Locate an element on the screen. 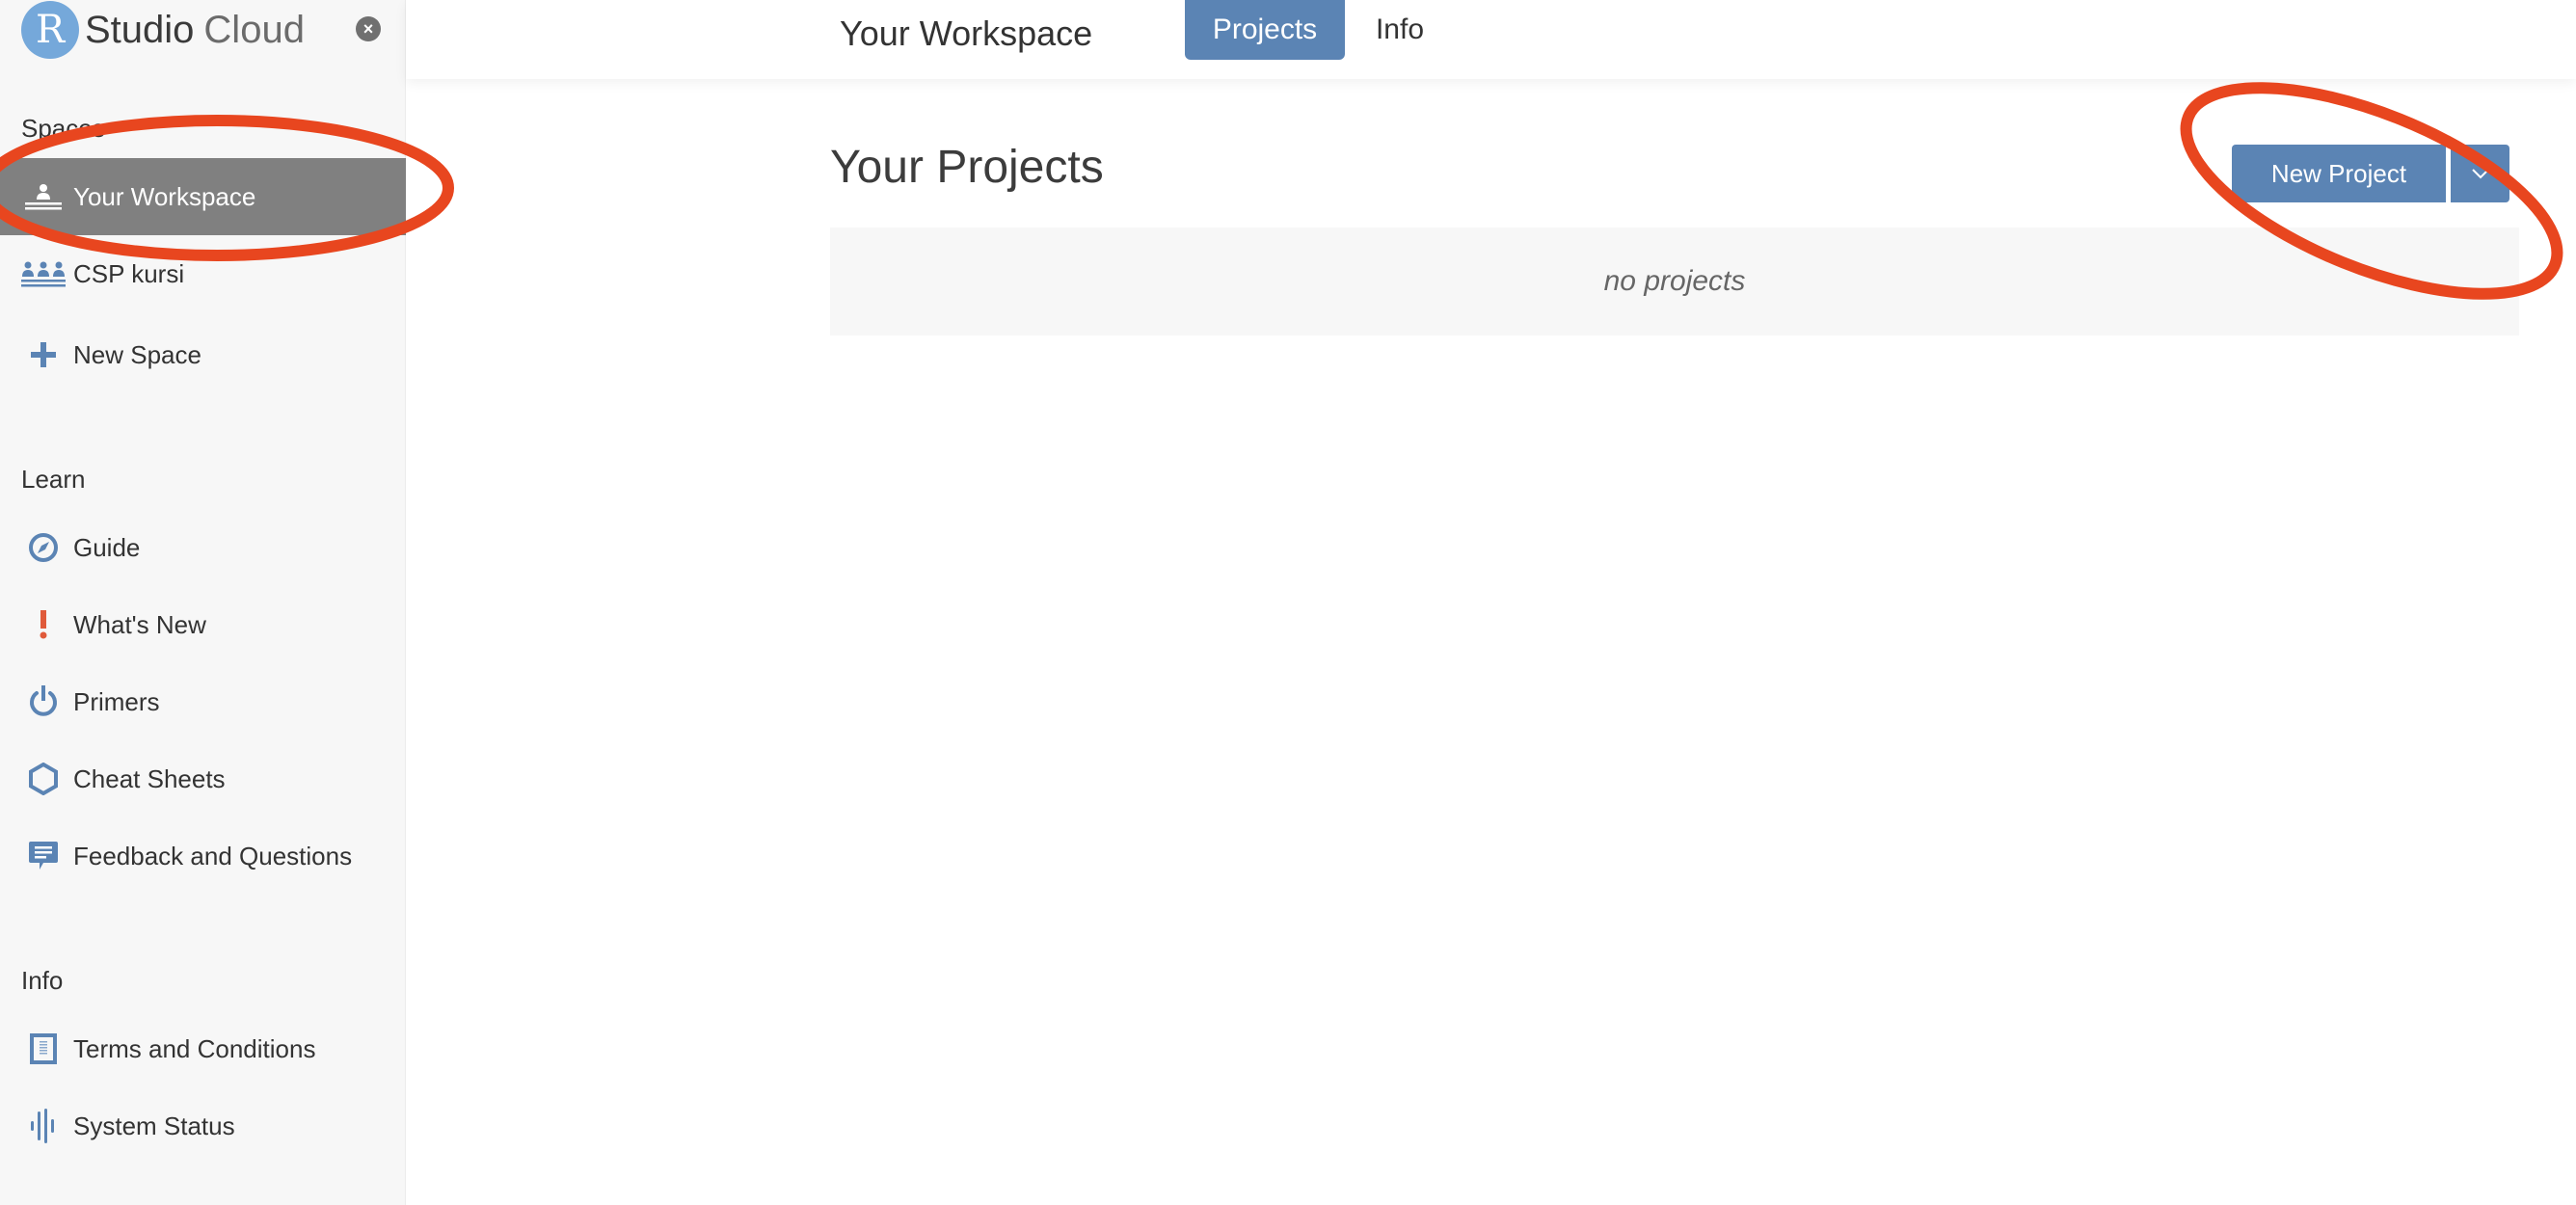 Image resolution: width=2576 pixels, height=1205 pixels. chevron-down-icon is located at coordinates (2480, 174).